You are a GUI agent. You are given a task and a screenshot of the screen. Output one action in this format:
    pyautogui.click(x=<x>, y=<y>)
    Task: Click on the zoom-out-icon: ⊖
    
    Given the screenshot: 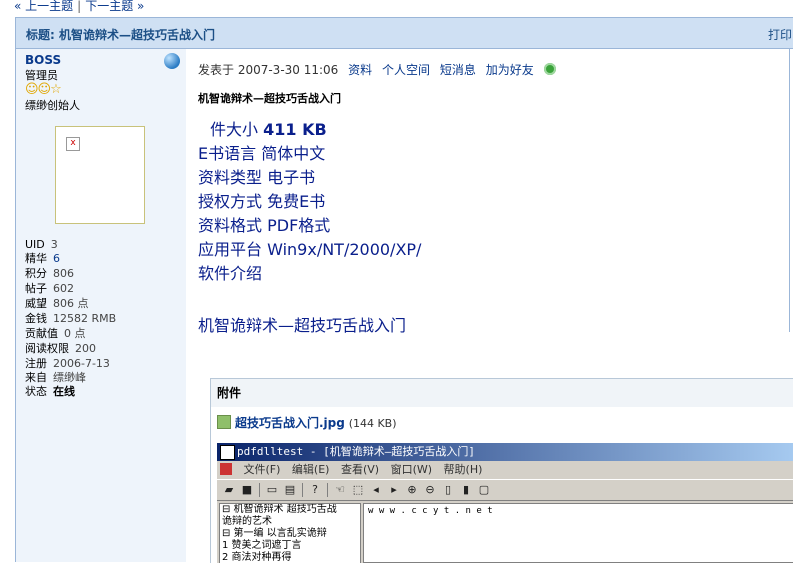 What is the action you would take?
    pyautogui.click(x=430, y=489)
    